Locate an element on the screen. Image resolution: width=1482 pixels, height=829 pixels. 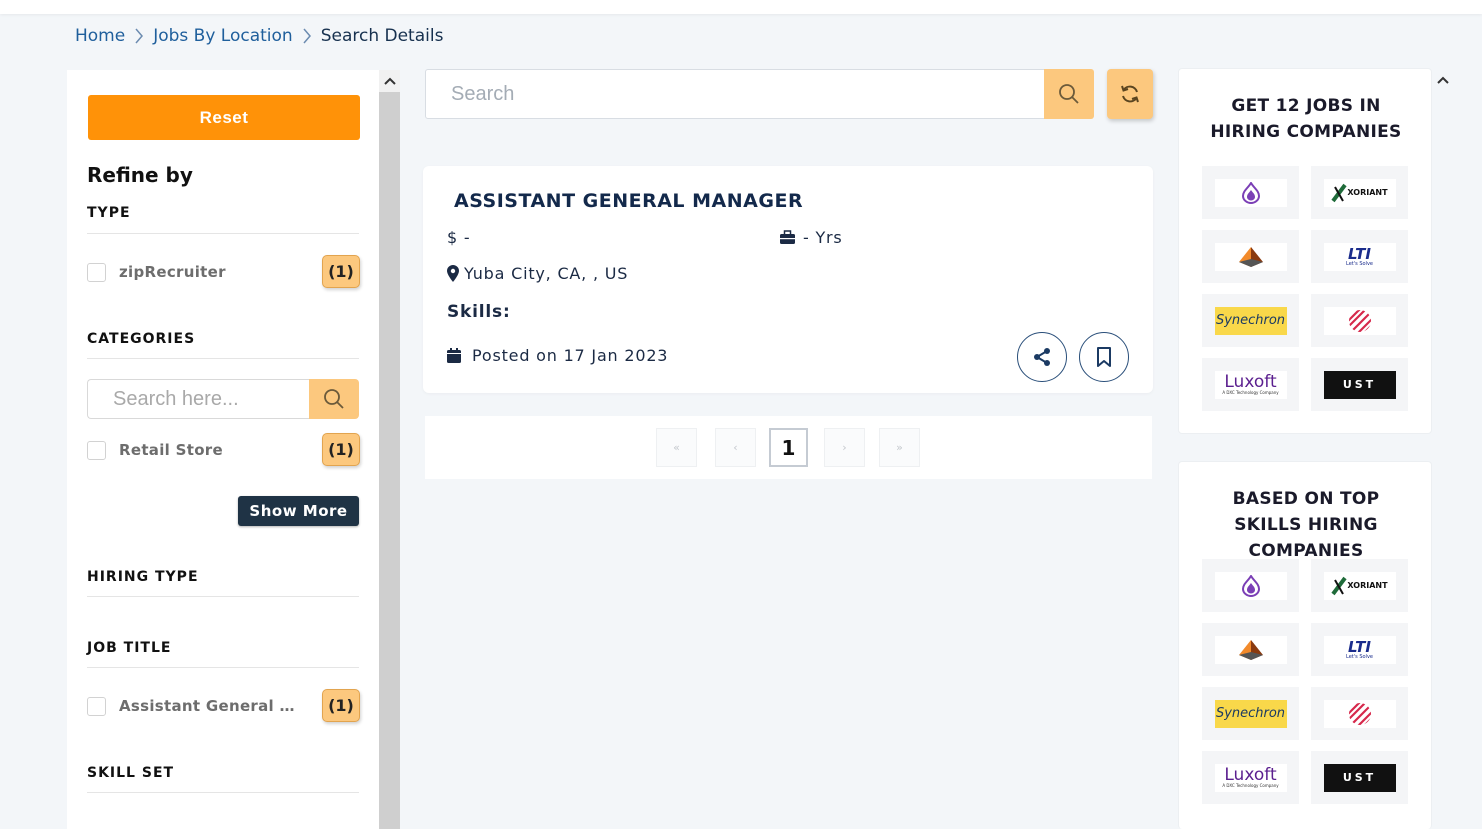
refresh-icon is located at coordinates (1130, 94).